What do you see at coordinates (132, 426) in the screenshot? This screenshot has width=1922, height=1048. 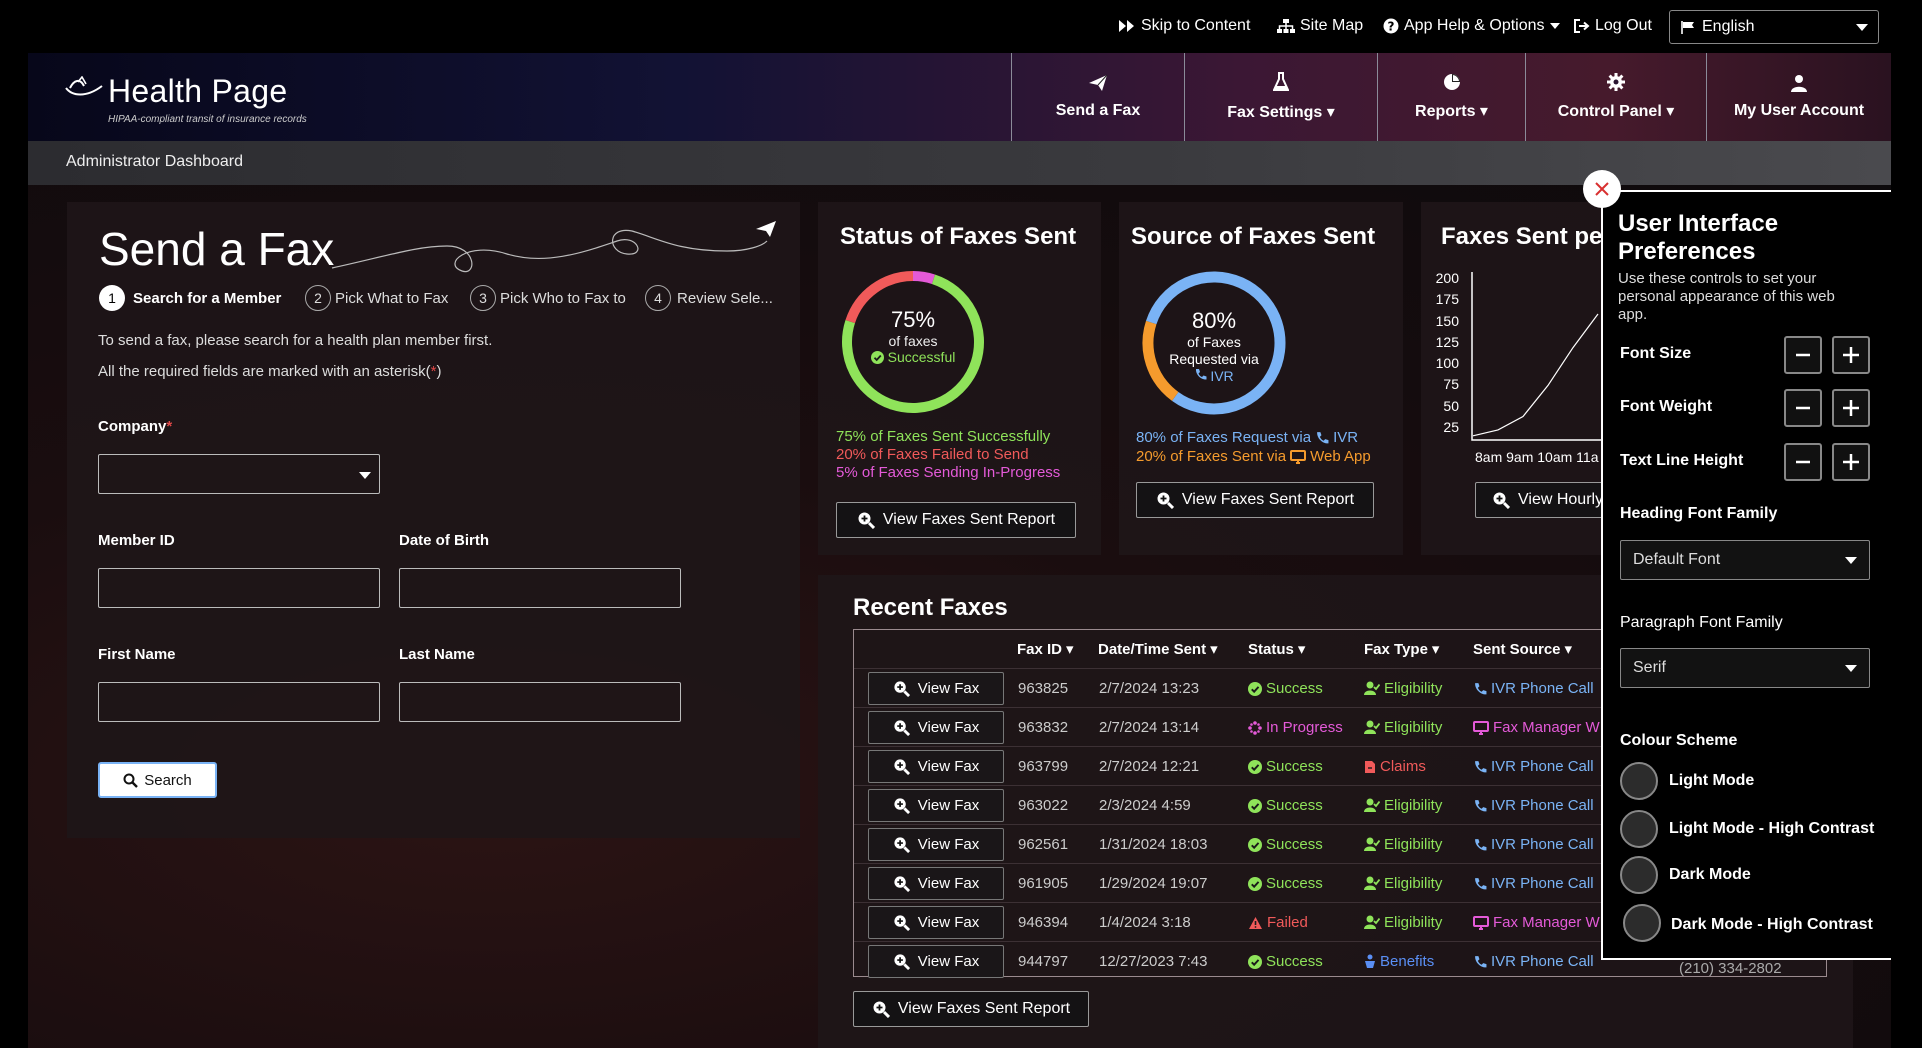 I see `company-label-text: Company` at bounding box center [132, 426].